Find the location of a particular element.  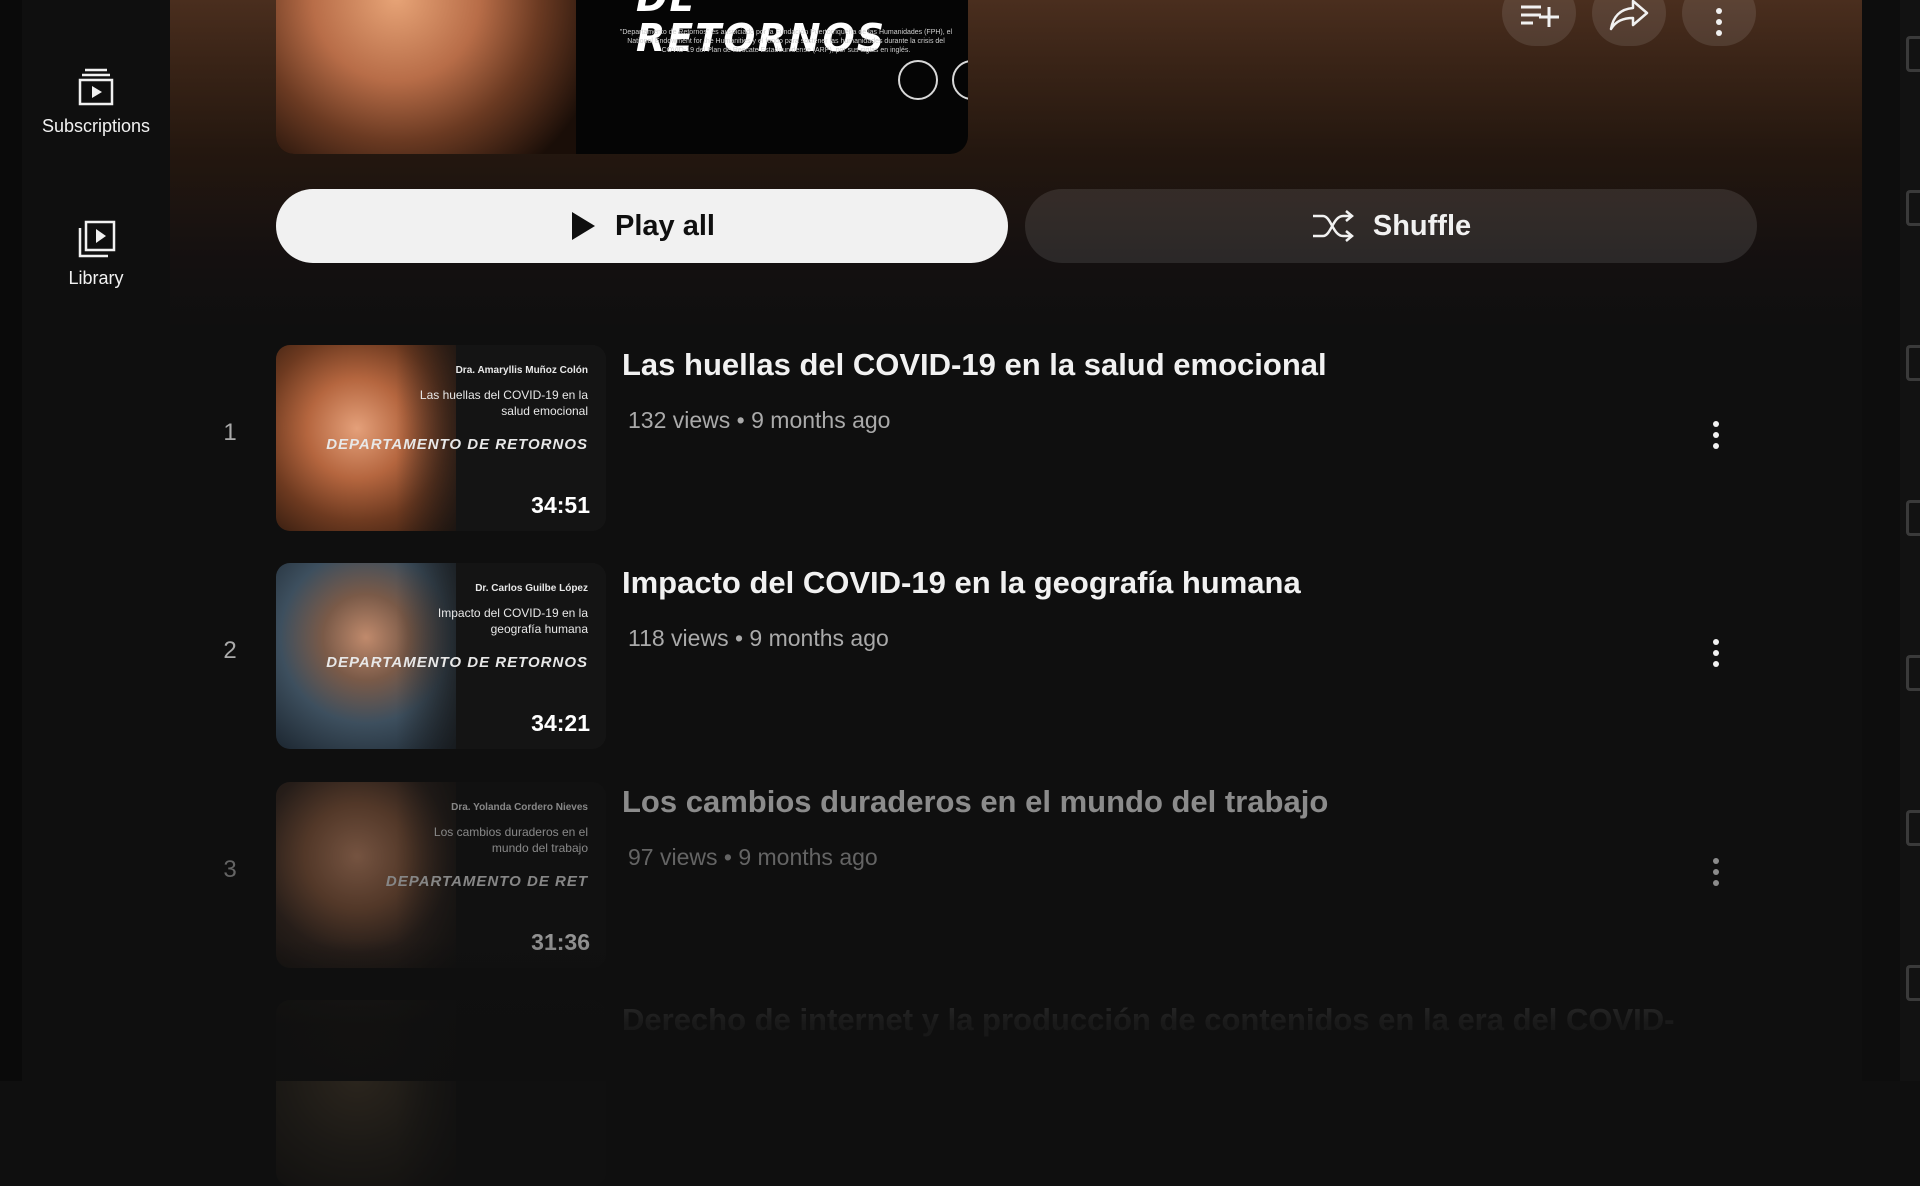

hero-brand-logo: DE RETORNOS is located at coordinates (761, 30).